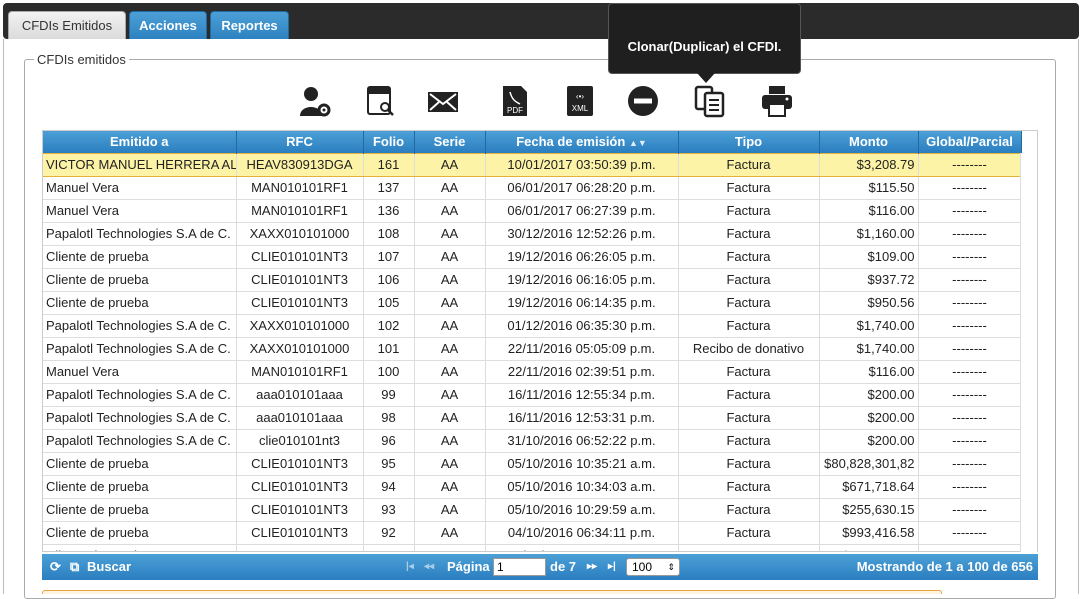  What do you see at coordinates (582, 326) in the screenshot?
I see `cell-fecha: 01/12/2016 06:35:30 p.m.` at bounding box center [582, 326].